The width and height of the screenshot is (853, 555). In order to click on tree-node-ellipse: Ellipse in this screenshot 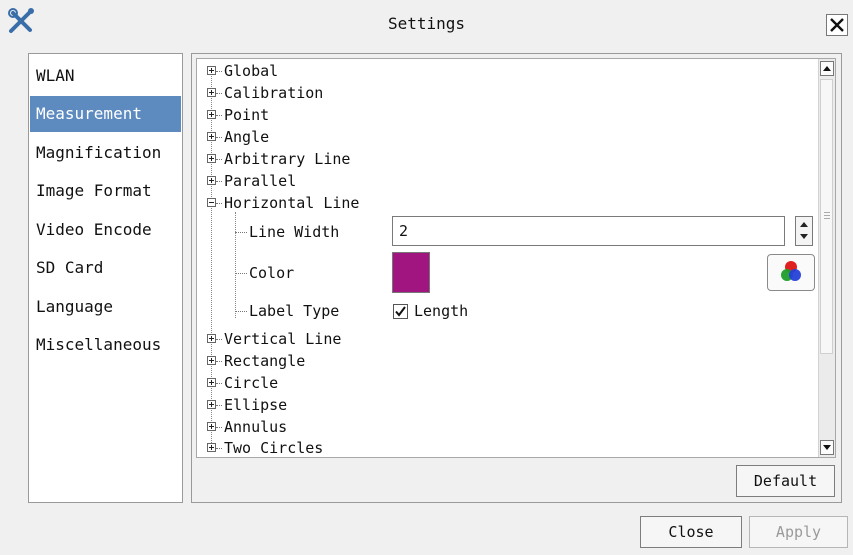, I will do `click(247, 405)`.